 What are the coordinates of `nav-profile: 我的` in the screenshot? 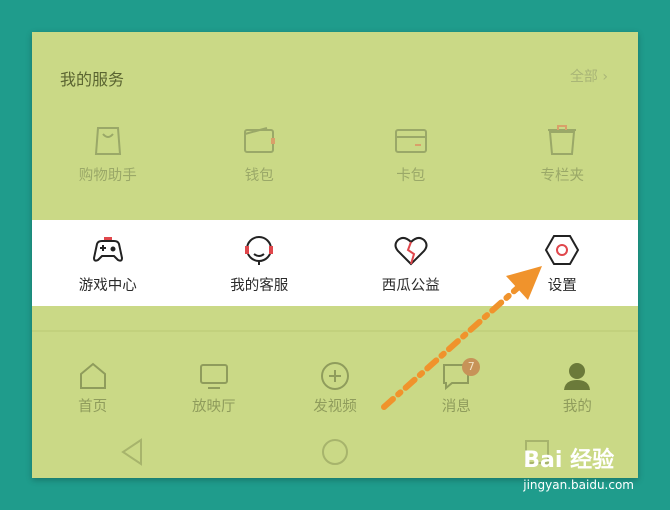 It's located at (577, 390).